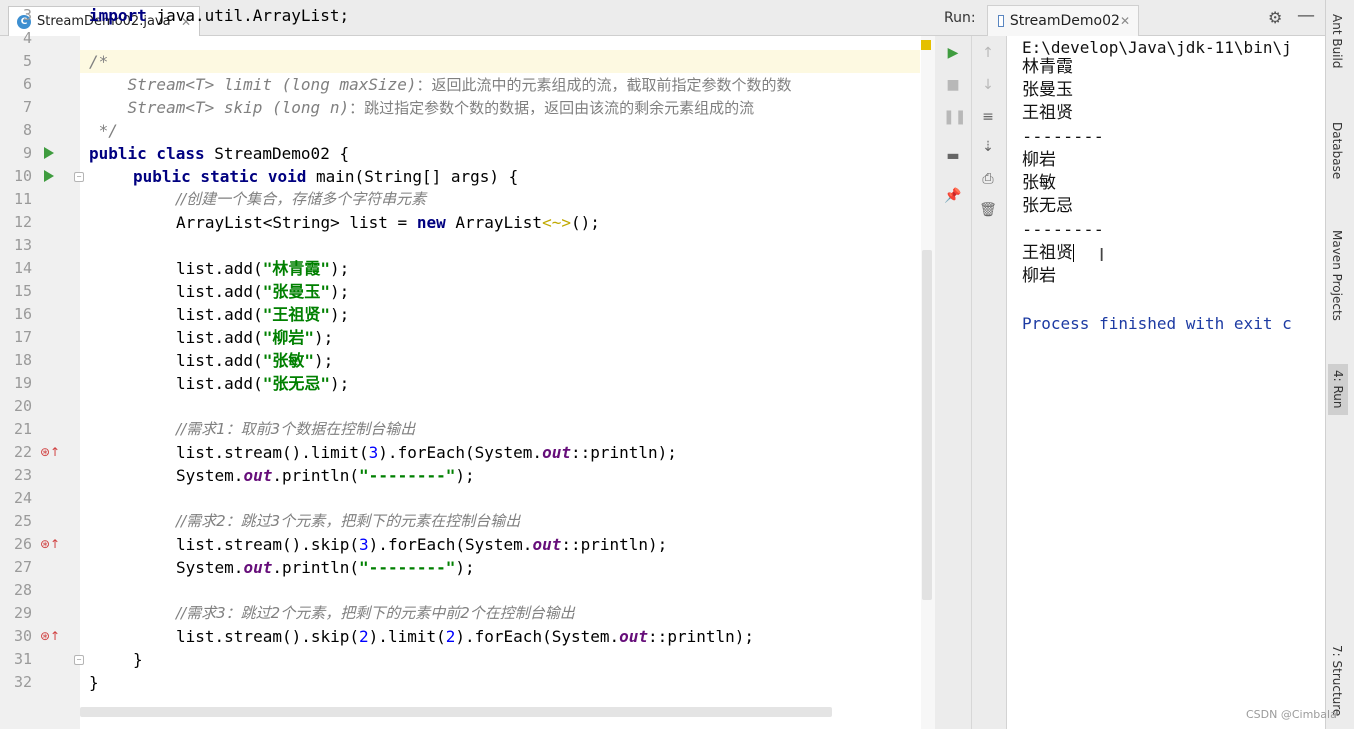 The height and width of the screenshot is (729, 1354). What do you see at coordinates (467, 360) in the screenshot?
I see `code-line: 18 list.add("张敏");` at bounding box center [467, 360].